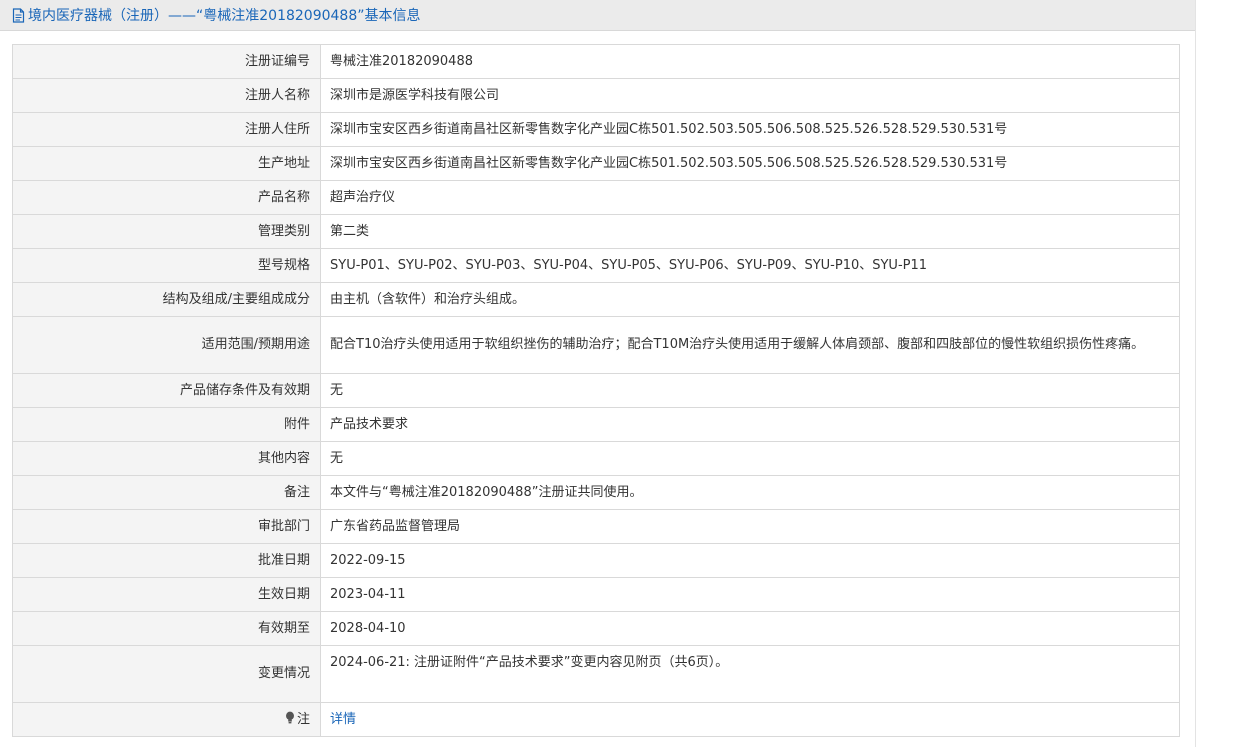 This screenshot has width=1238, height=747. Describe the element at coordinates (166, 163) in the screenshot. I see `row-label: 生产地址` at that location.